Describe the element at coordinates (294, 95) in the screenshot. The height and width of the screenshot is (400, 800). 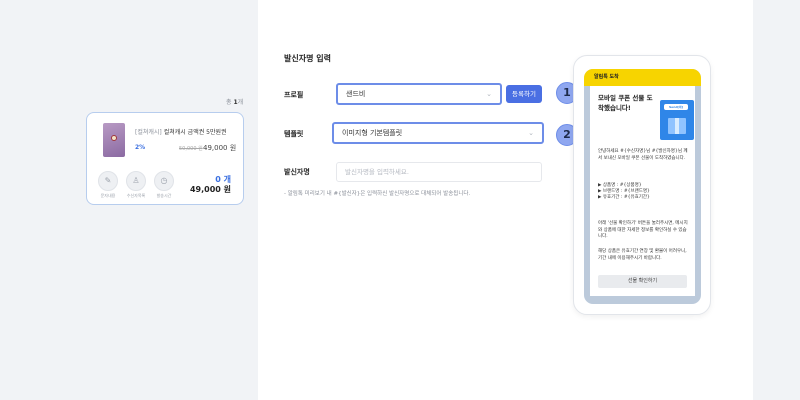
I see `profile-label: 프로필` at that location.